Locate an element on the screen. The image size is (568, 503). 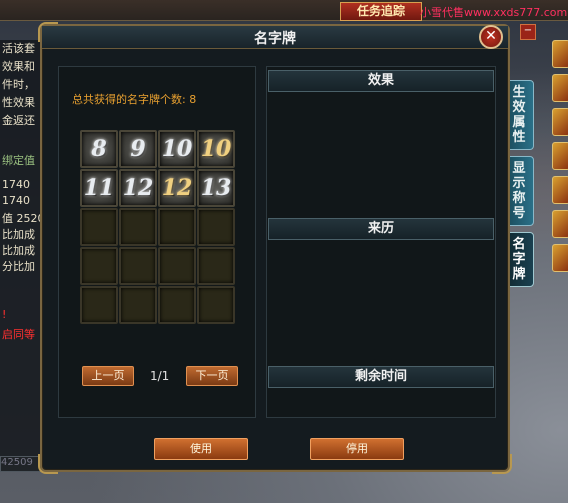
ranking-icon is located at coordinates (560, 156).